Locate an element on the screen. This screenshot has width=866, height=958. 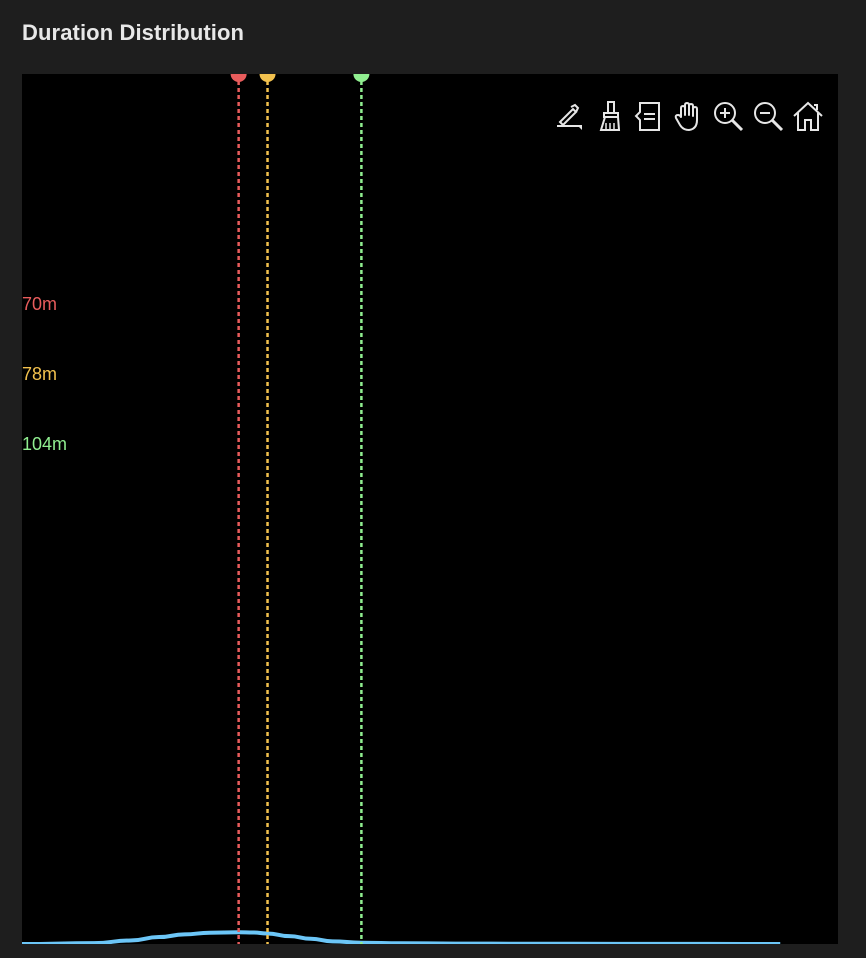
home-button is located at coordinates (808, 116).